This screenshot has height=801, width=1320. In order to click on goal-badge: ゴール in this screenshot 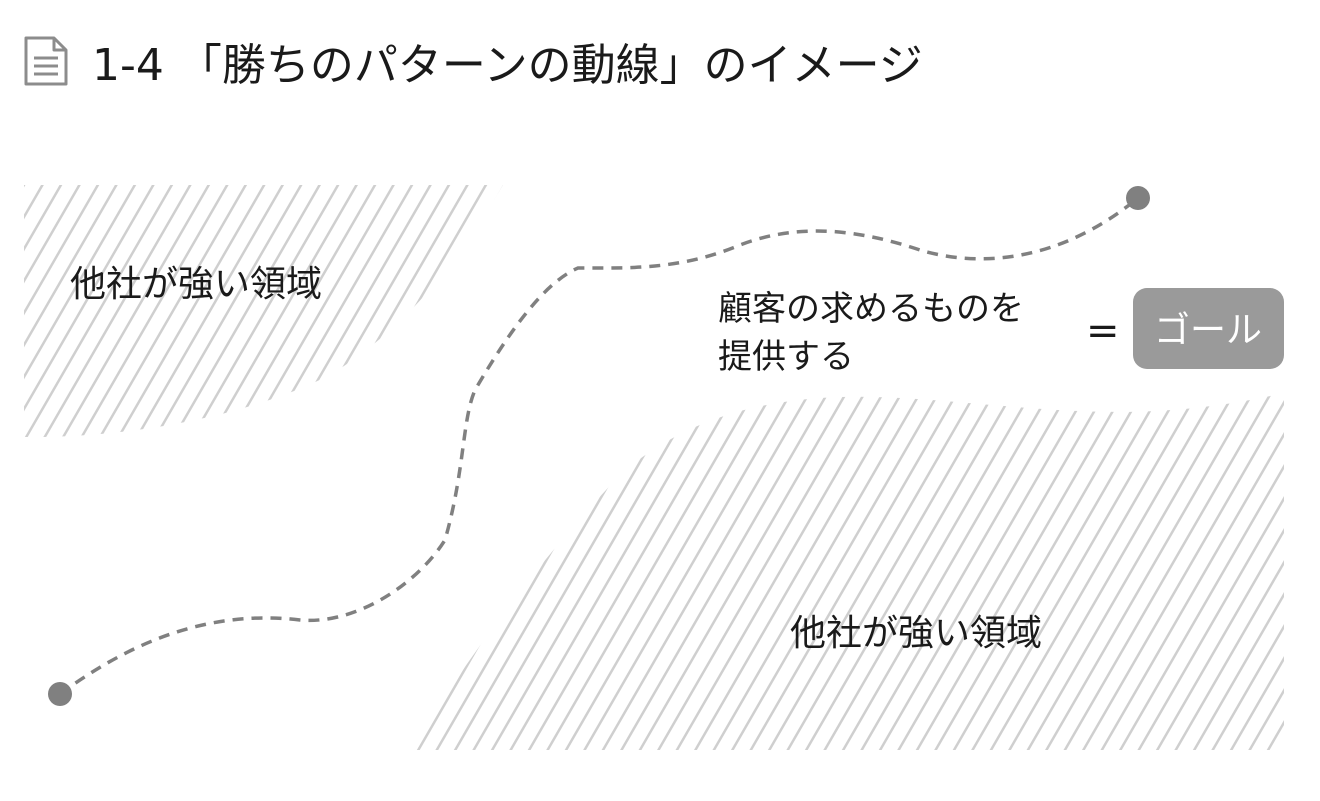, I will do `click(1208, 328)`.